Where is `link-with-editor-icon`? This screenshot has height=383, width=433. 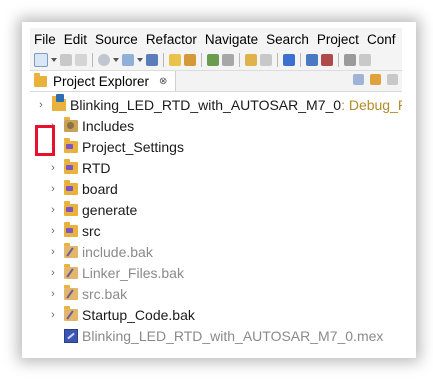
link-with-editor-icon is located at coordinates (375, 79).